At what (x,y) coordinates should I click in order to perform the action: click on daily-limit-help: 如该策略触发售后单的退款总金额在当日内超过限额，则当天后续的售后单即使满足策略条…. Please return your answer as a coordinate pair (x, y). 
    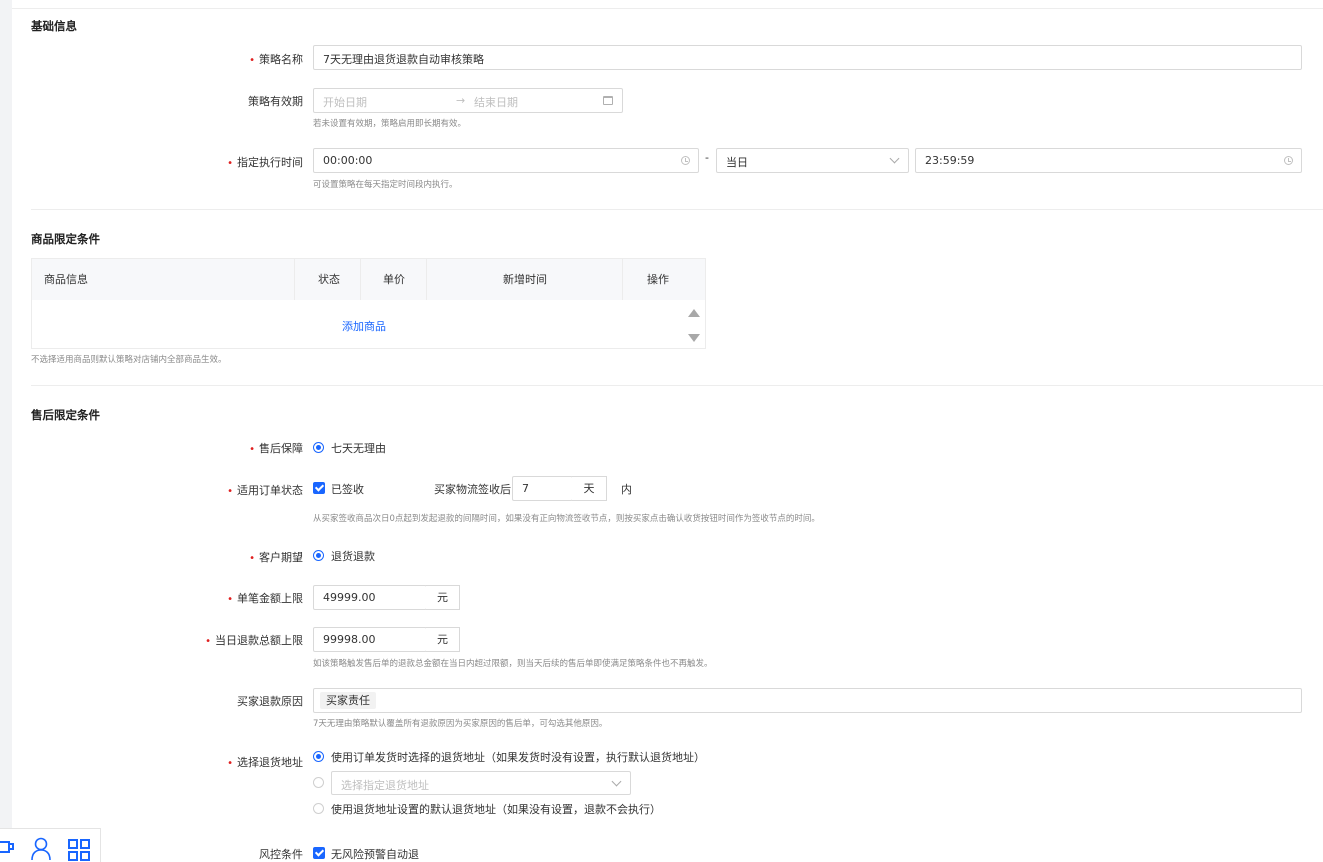
    Looking at the image, I should click on (513, 664).